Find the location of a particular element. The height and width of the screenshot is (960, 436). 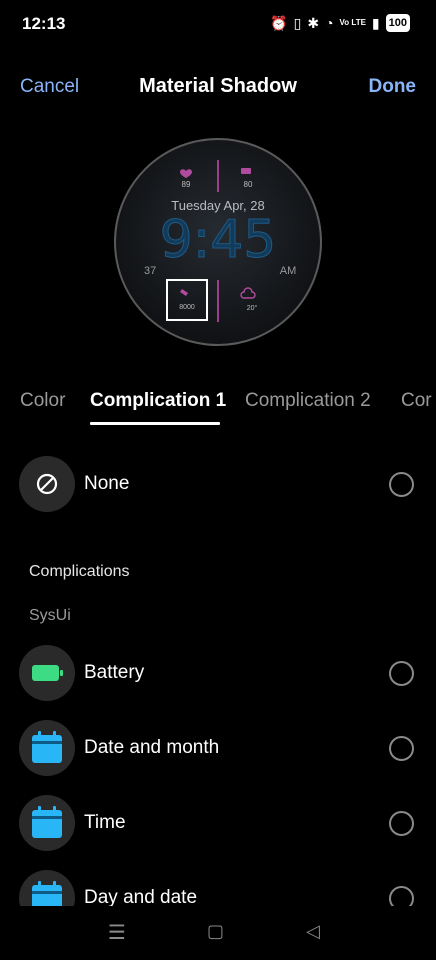

option-date-and-month: Date and month is located at coordinates (218, 749).